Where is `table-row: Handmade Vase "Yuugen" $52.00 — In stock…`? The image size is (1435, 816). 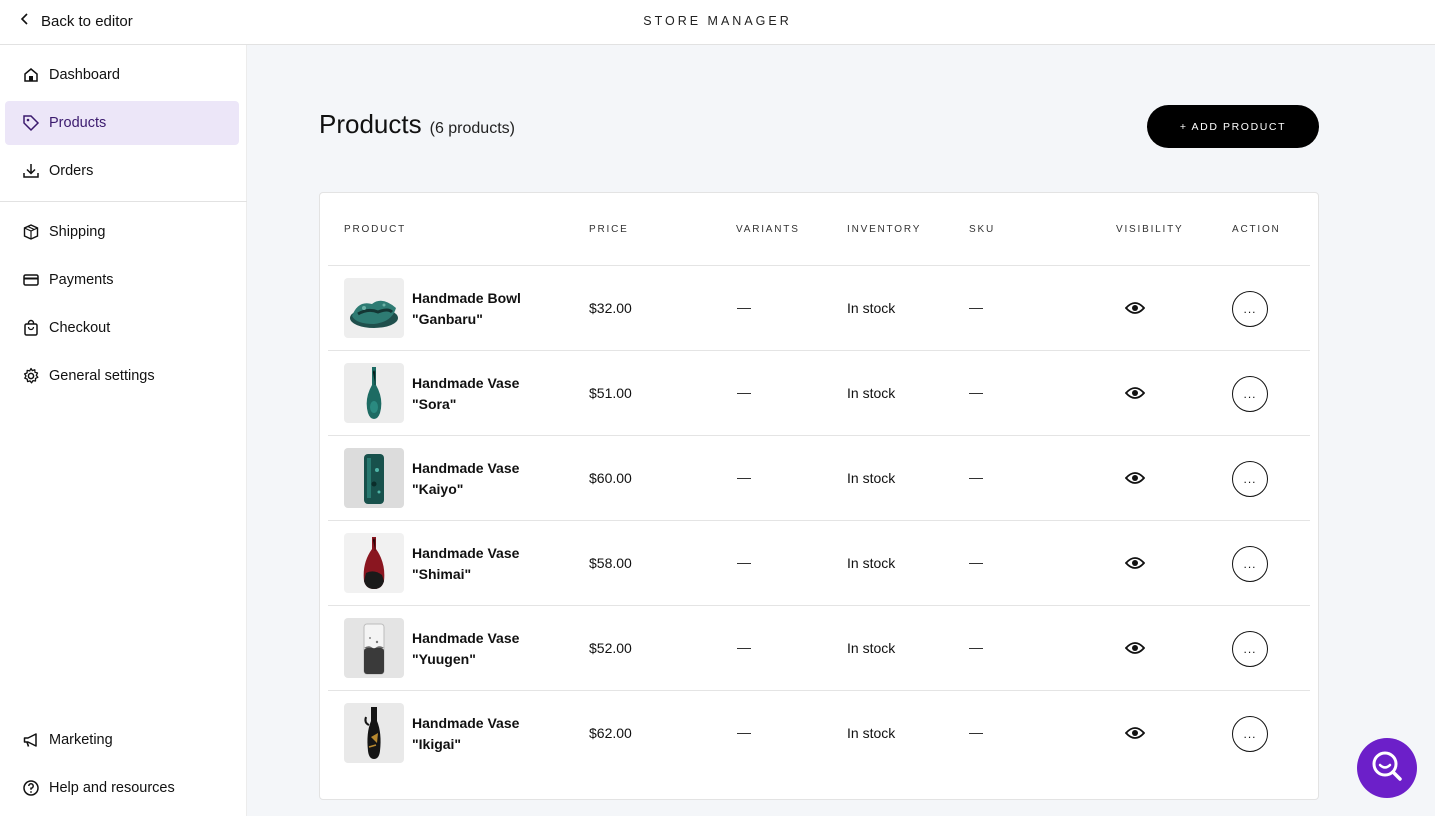 table-row: Handmade Vase "Yuugen" $52.00 — In stock… is located at coordinates (819, 648).